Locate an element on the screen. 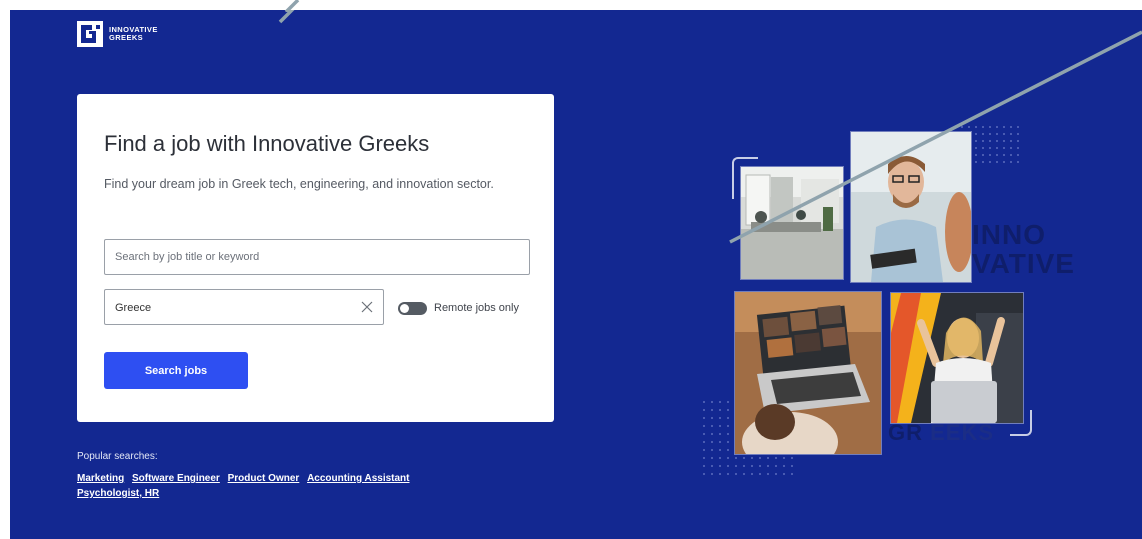  overlay-line-top is located at coordinates (292, 6).